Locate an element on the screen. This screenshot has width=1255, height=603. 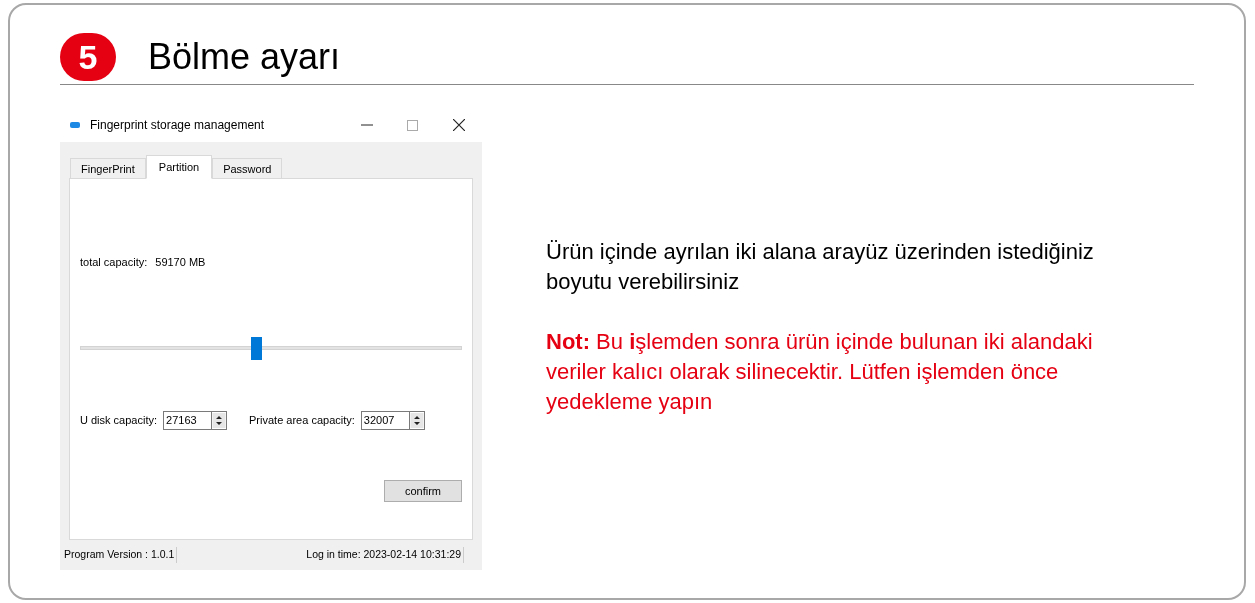
field-label: Private area capacity: is located at coordinates (302, 421).